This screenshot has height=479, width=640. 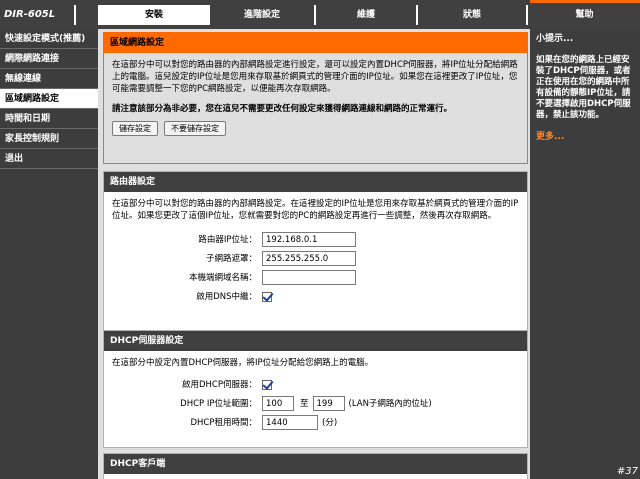 I want to click on top-navigation-bar: DIR-605L 安裝 進階設定 維護 狀態 幫助, so click(x=320, y=14).